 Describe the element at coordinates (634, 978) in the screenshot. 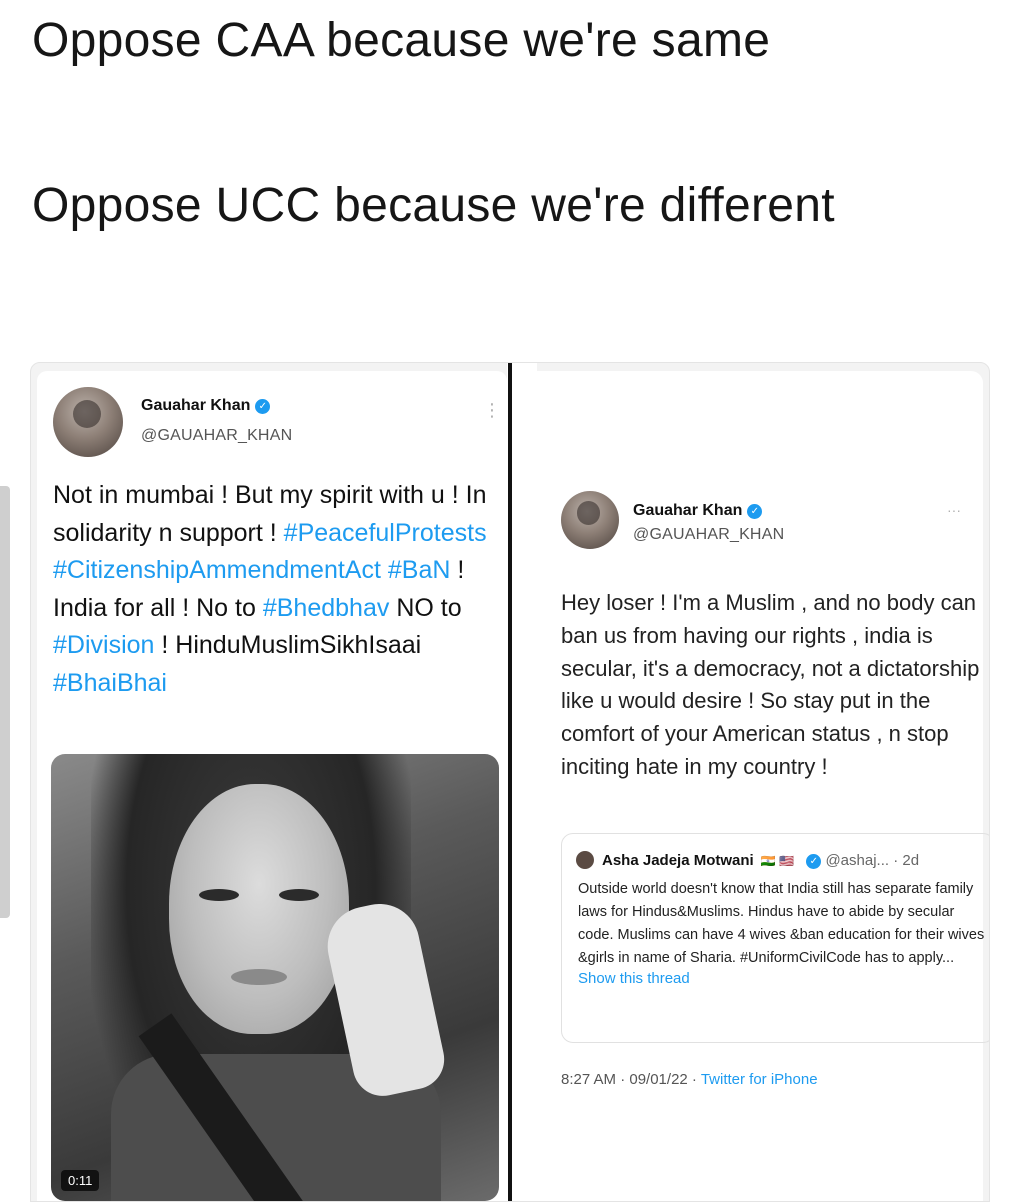

I see `show-thread-link: Show this thread` at that location.